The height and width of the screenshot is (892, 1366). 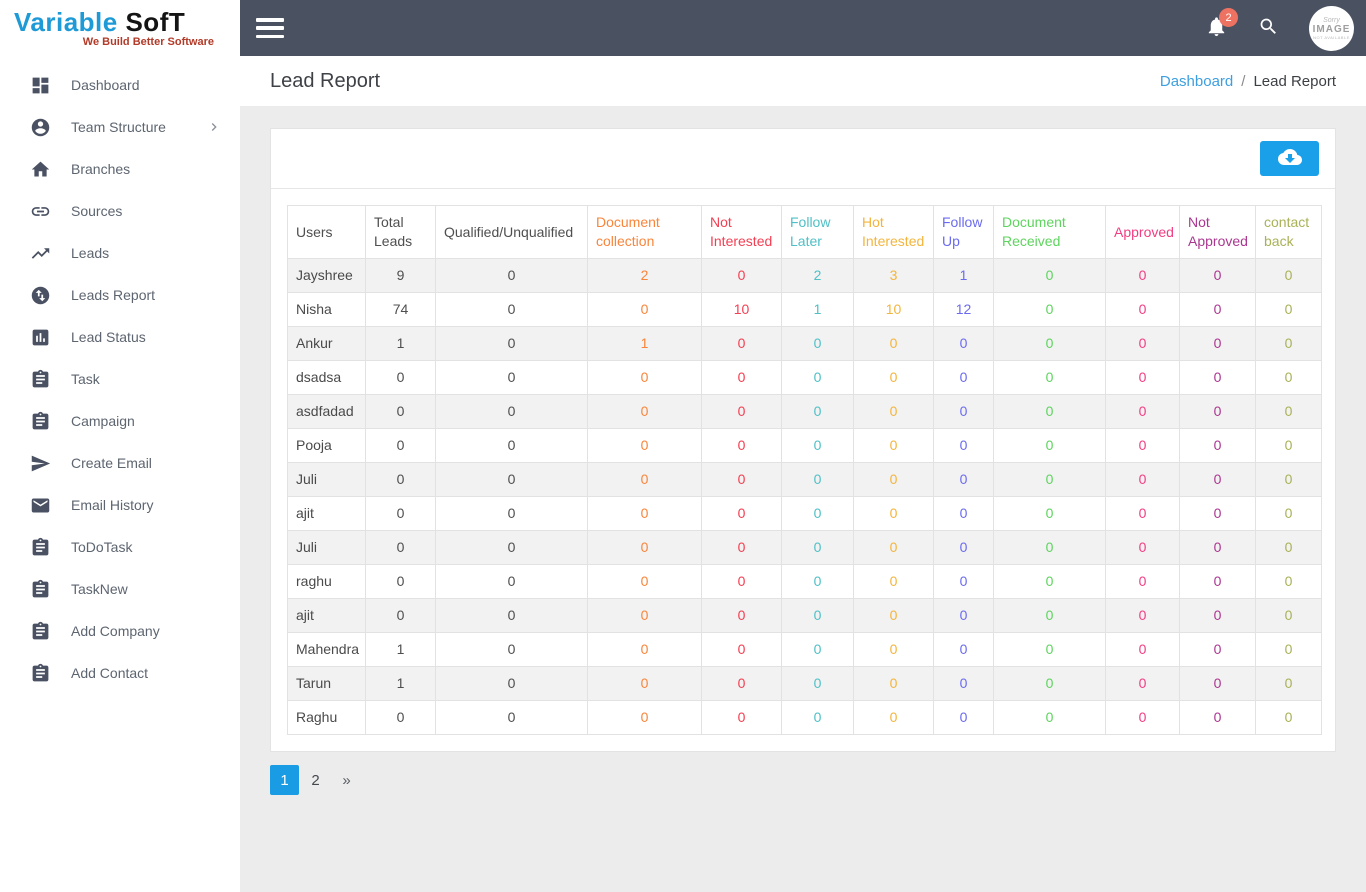 What do you see at coordinates (1268, 28) in the screenshot?
I see `search-button` at bounding box center [1268, 28].